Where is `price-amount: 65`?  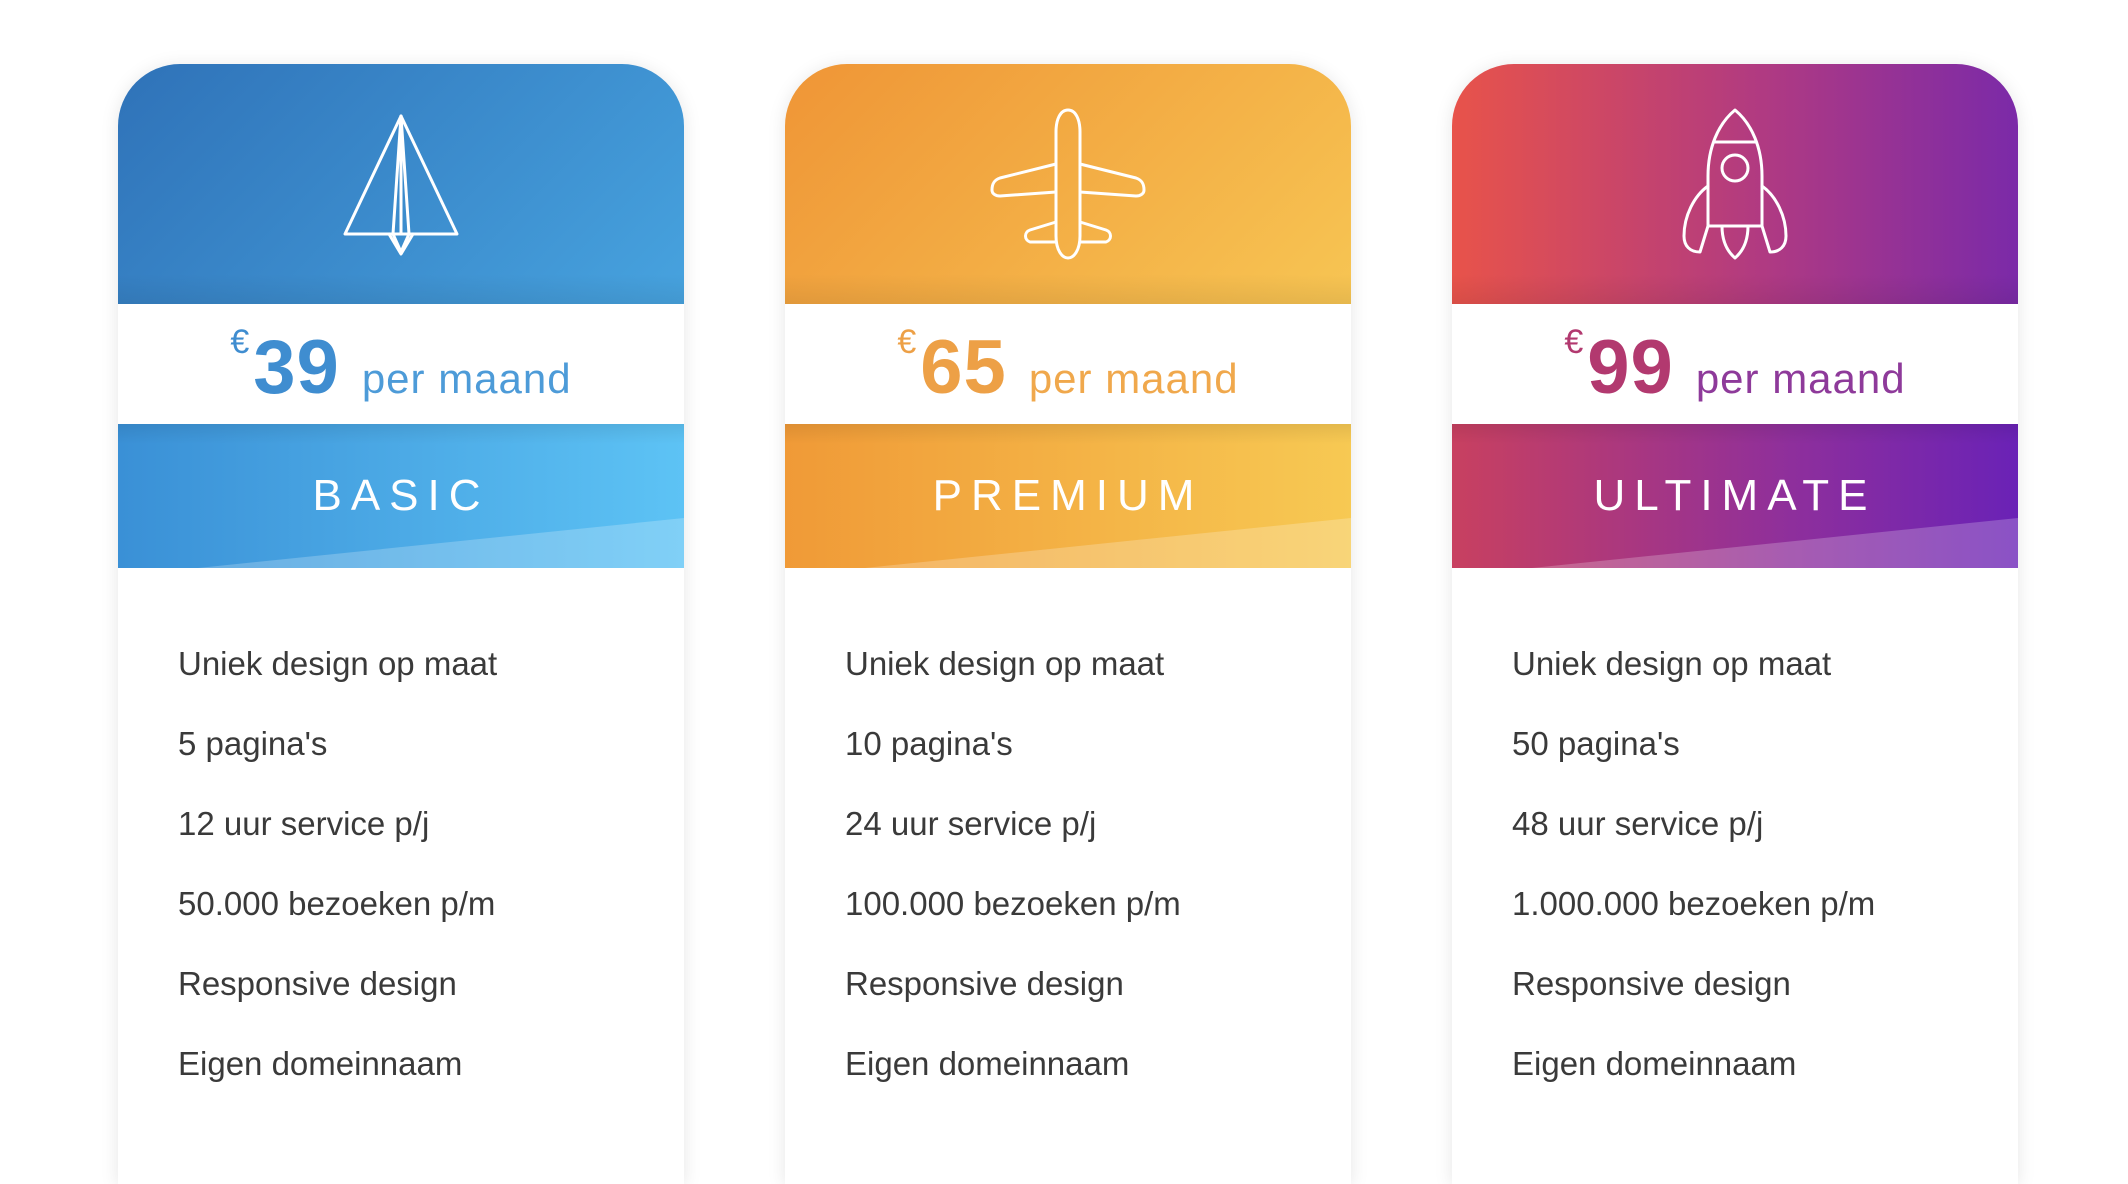
price-amount: 65 is located at coordinates (963, 367).